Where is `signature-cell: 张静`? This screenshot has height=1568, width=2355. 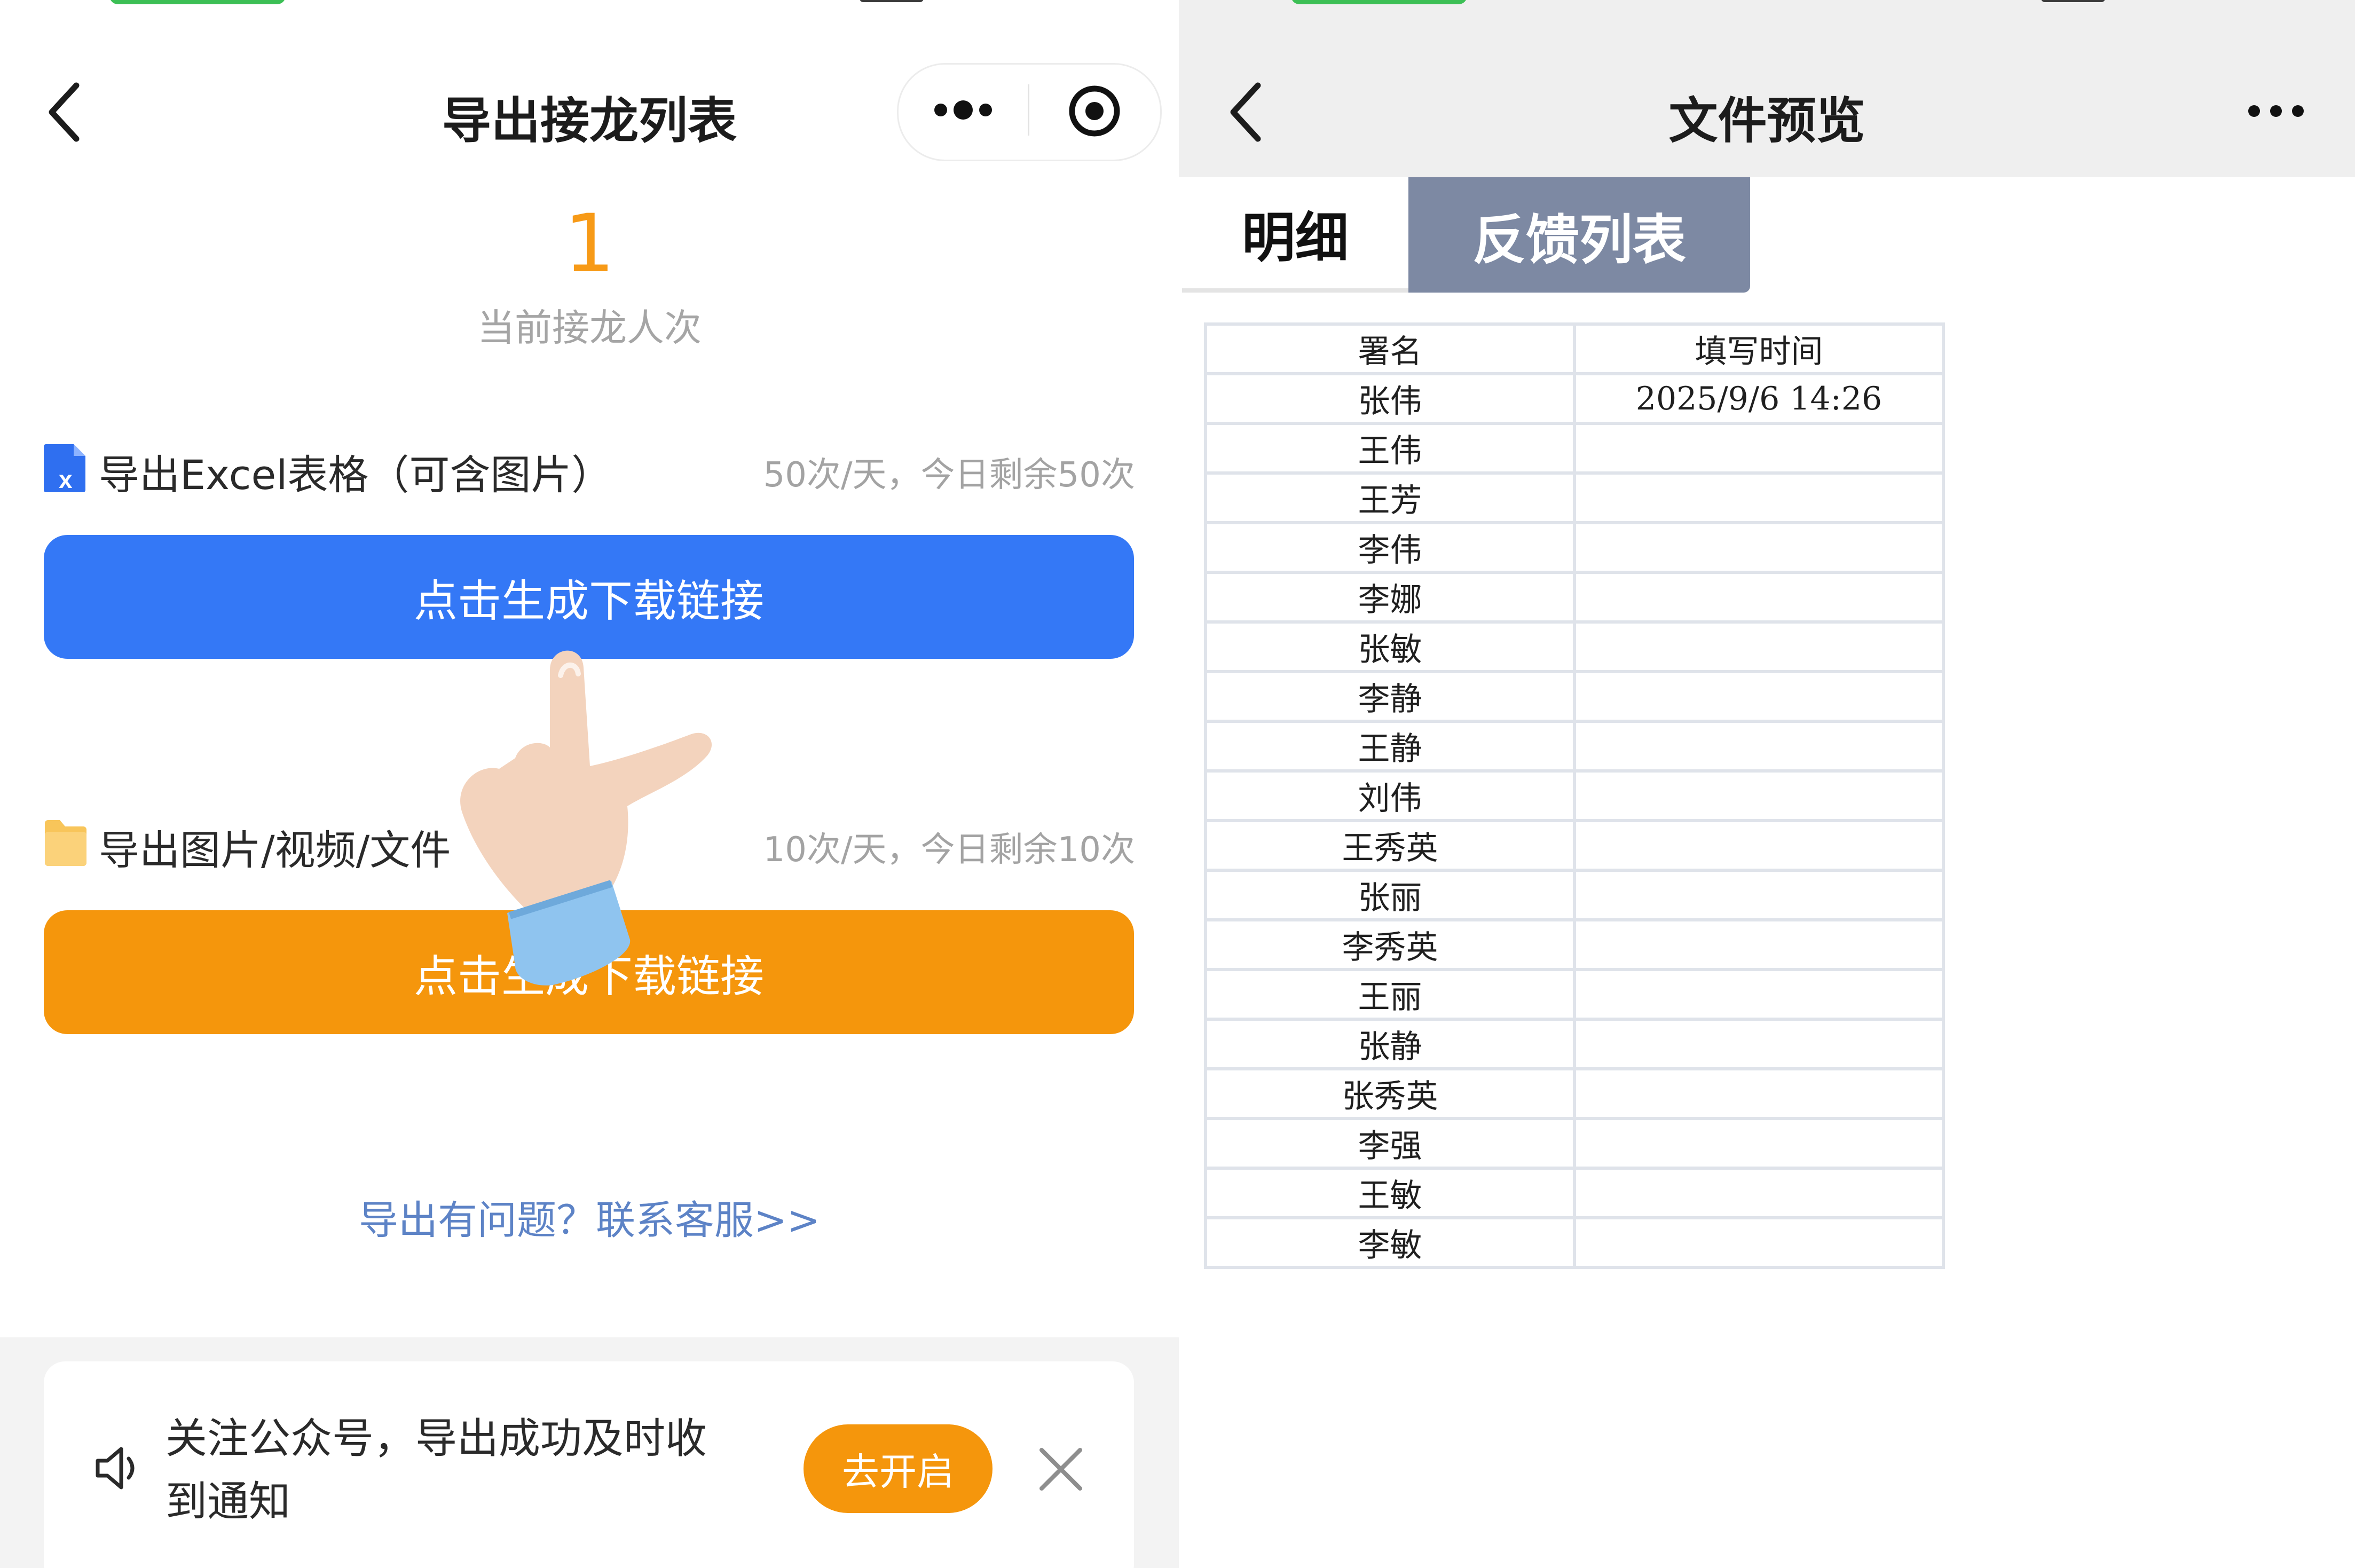
signature-cell: 张静 is located at coordinates (1390, 1044).